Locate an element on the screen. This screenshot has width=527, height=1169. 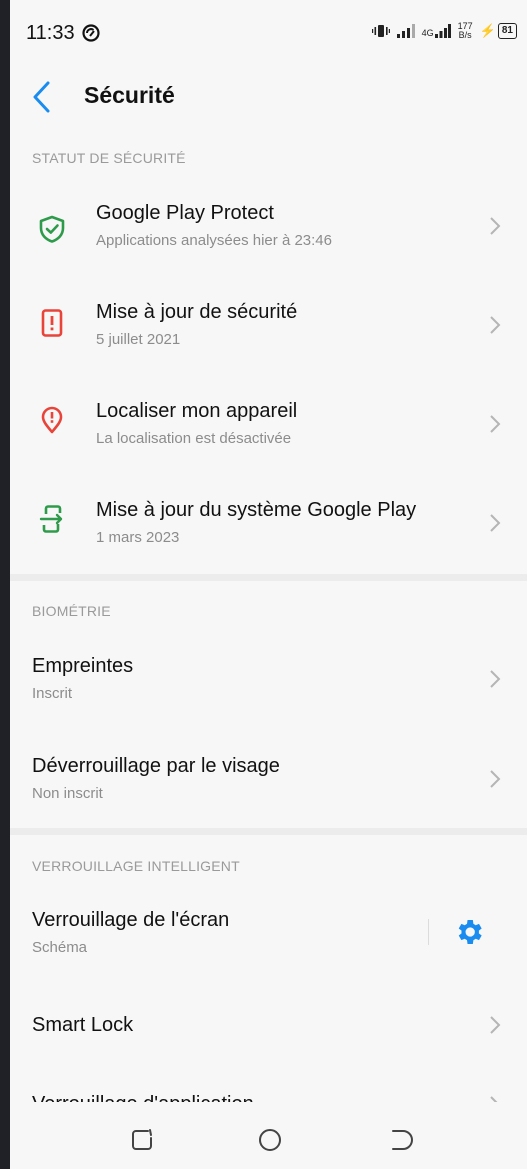
vibrate-icon is located at coordinates (380, 31).